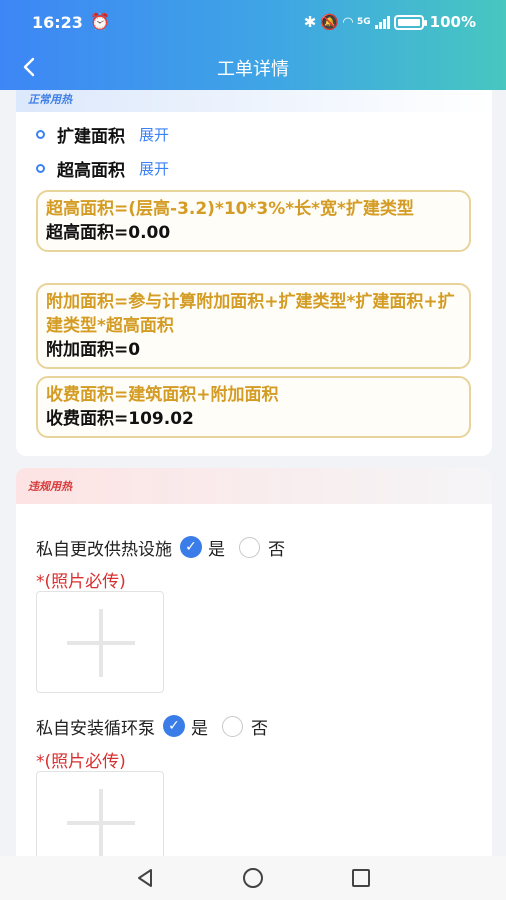 The image size is (506, 900). I want to click on formula-result: 超高面积=0.00, so click(108, 233).